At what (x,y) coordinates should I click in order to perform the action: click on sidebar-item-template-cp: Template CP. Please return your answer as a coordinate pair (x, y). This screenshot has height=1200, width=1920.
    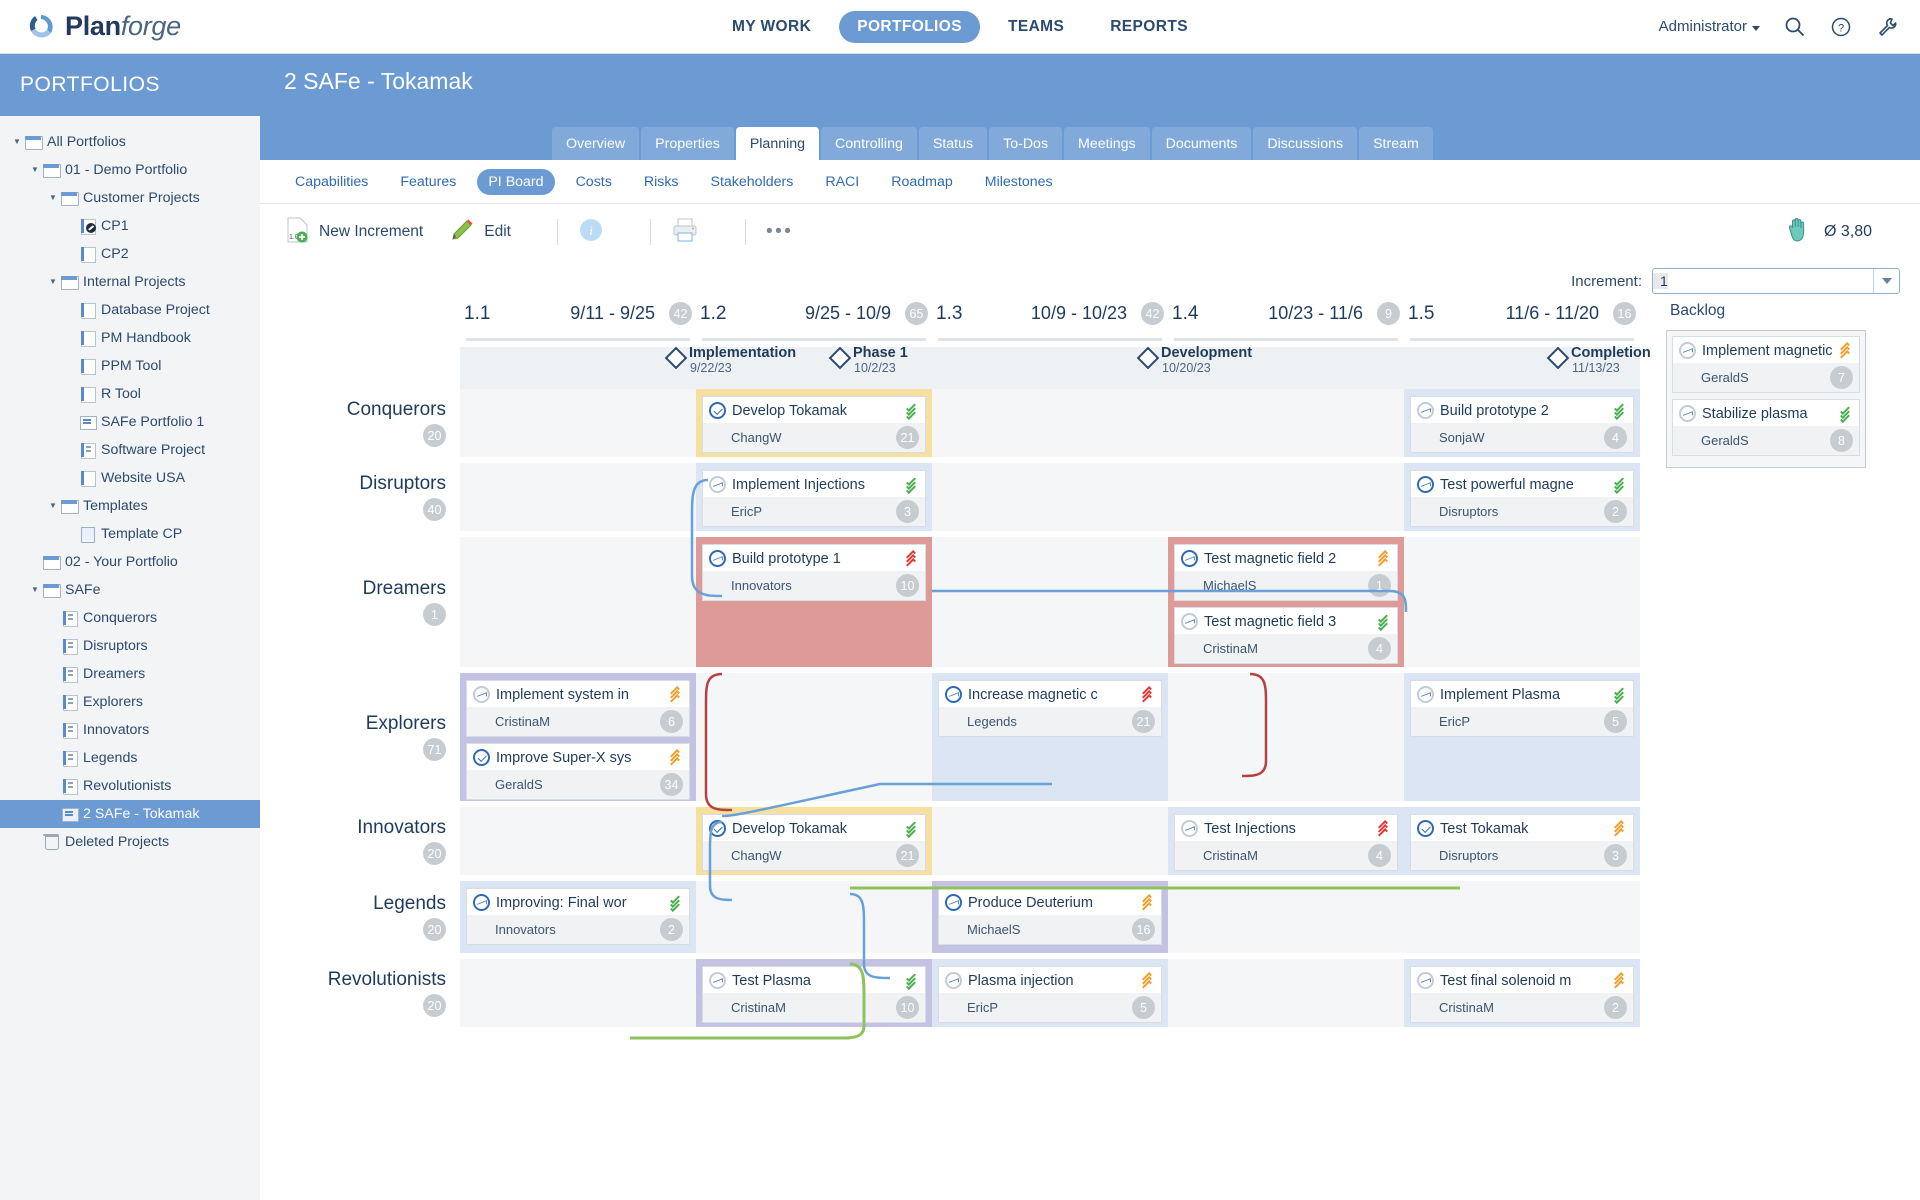
    Looking at the image, I should click on (130, 534).